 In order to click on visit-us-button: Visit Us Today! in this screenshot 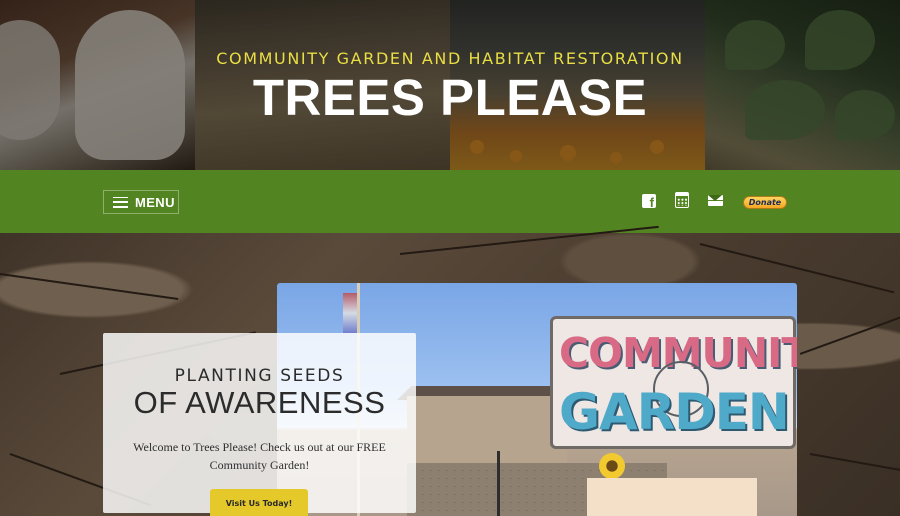, I will do `click(259, 502)`.